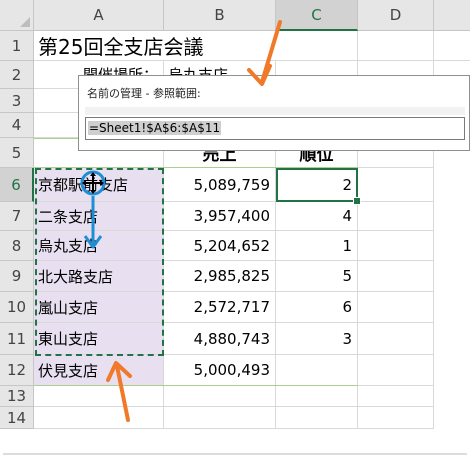  What do you see at coordinates (17, 46) in the screenshot?
I see `row-header-1: 1` at bounding box center [17, 46].